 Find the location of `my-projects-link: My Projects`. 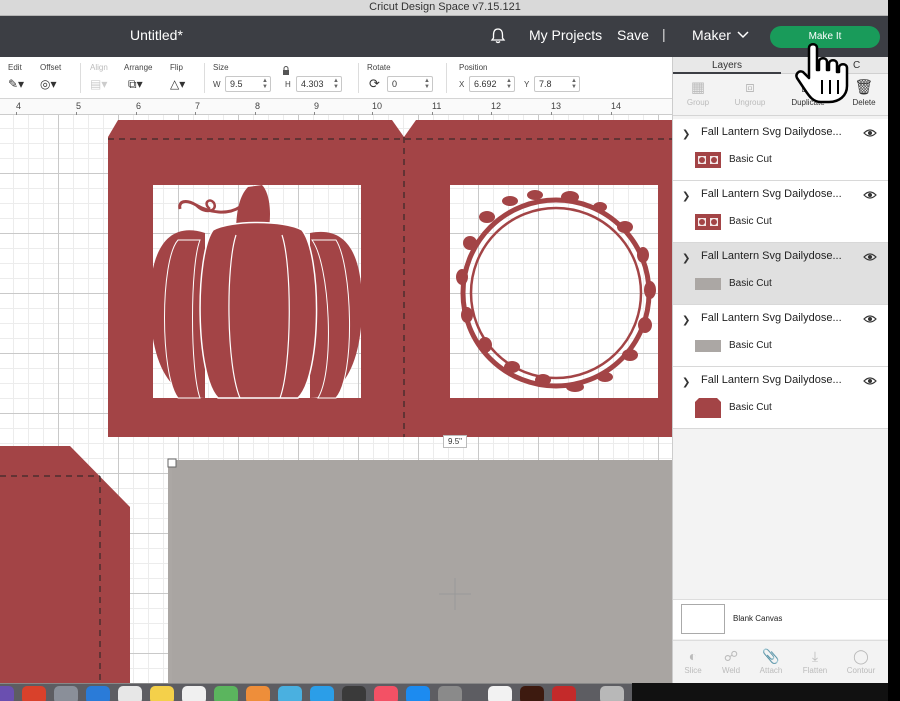

my-projects-link: My Projects is located at coordinates (565, 35).